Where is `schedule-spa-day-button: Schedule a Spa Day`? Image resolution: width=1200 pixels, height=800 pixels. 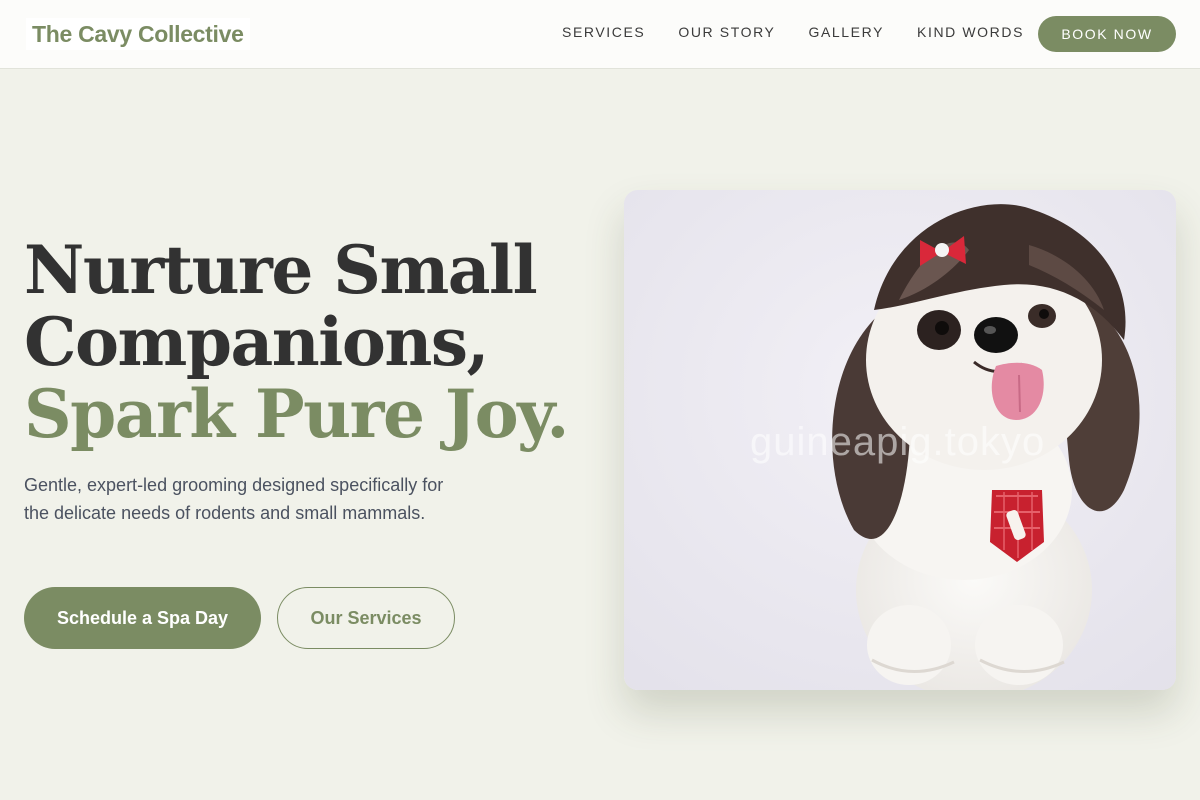
schedule-spa-day-button: Schedule a Spa Day is located at coordinates (142, 618).